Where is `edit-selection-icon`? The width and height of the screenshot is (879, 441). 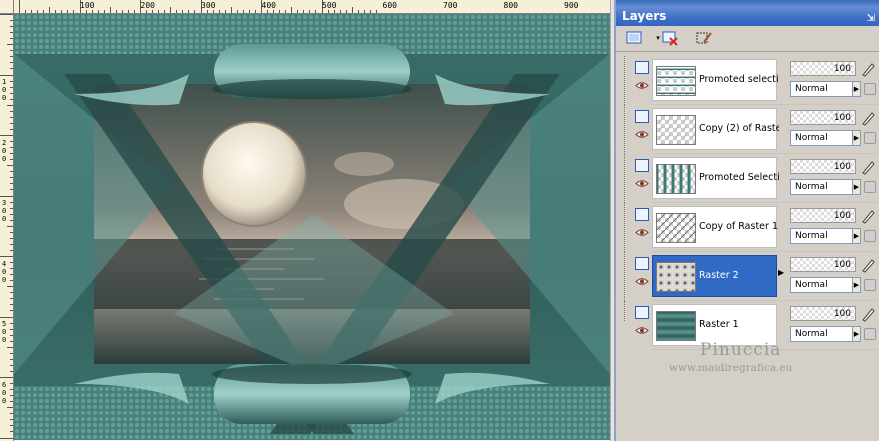 edit-selection-icon is located at coordinates (704, 38).